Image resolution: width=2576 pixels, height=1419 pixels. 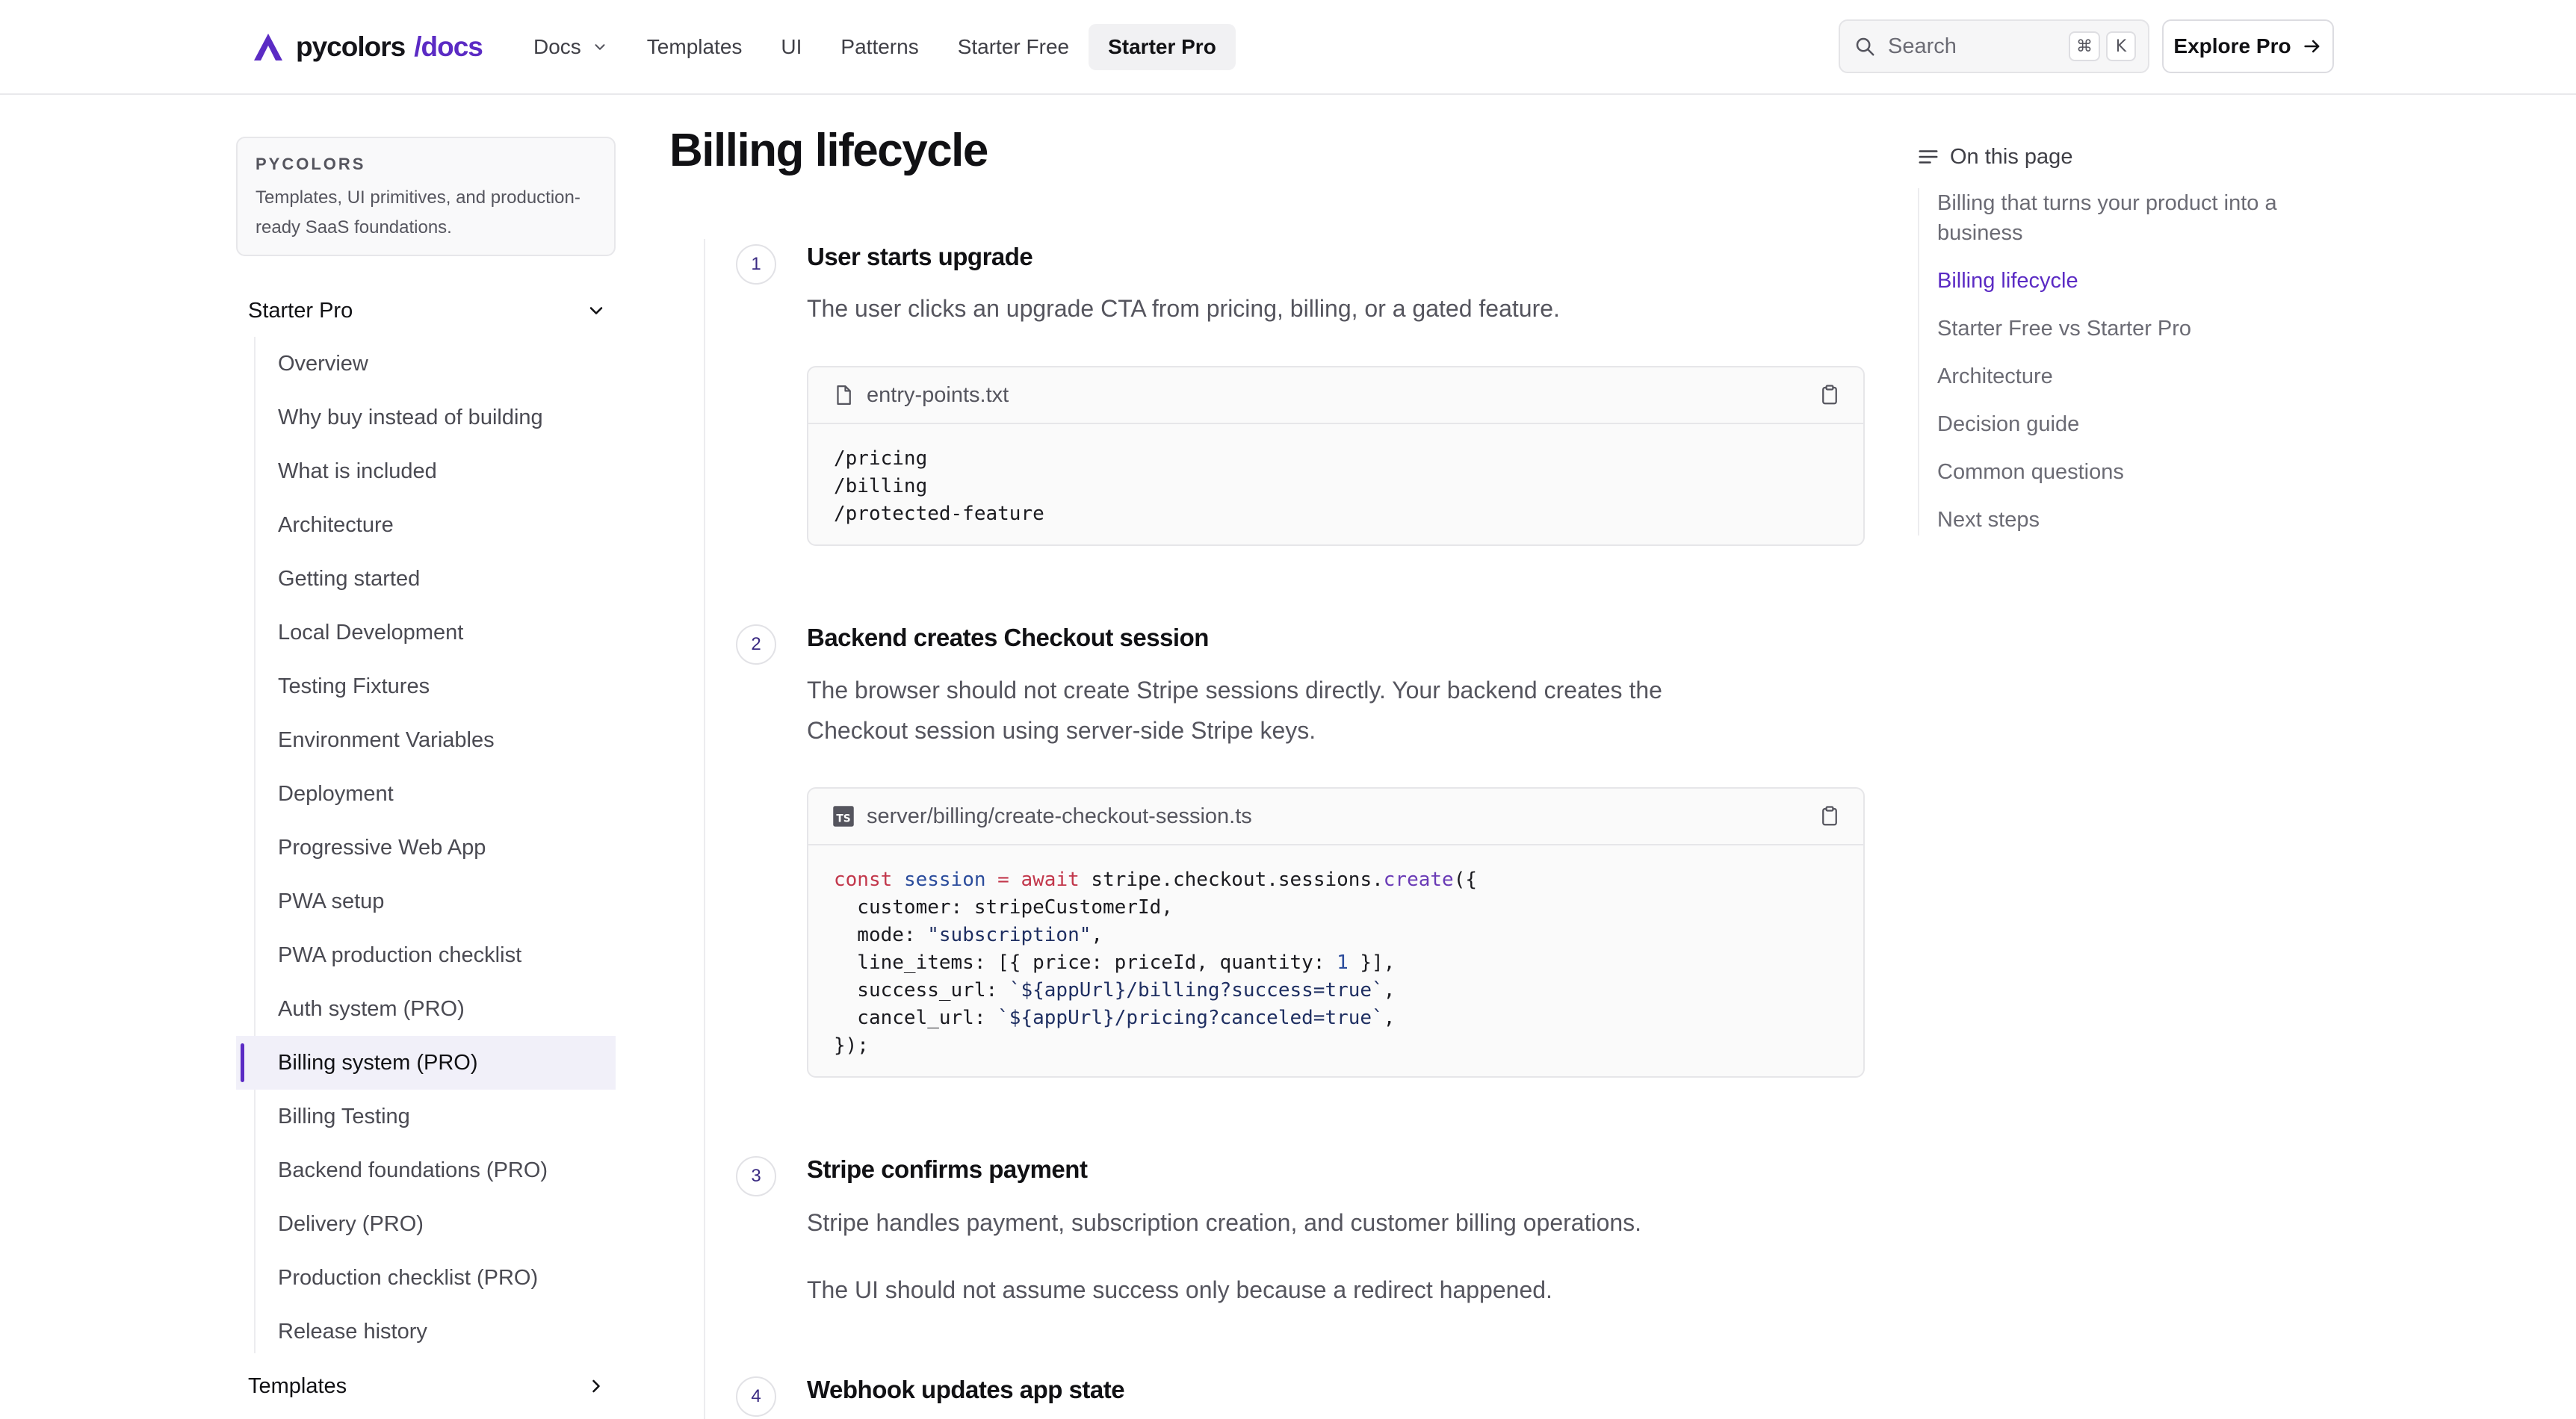 I want to click on sidebar-item-progressive-web-app: Progressive Web App, so click(x=426, y=848).